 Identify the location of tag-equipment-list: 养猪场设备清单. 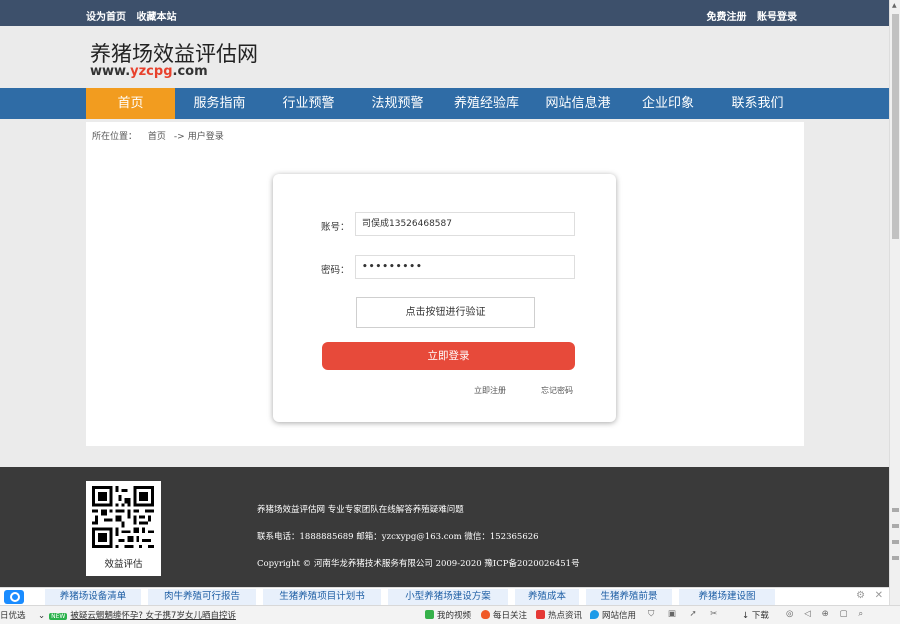
(93, 597).